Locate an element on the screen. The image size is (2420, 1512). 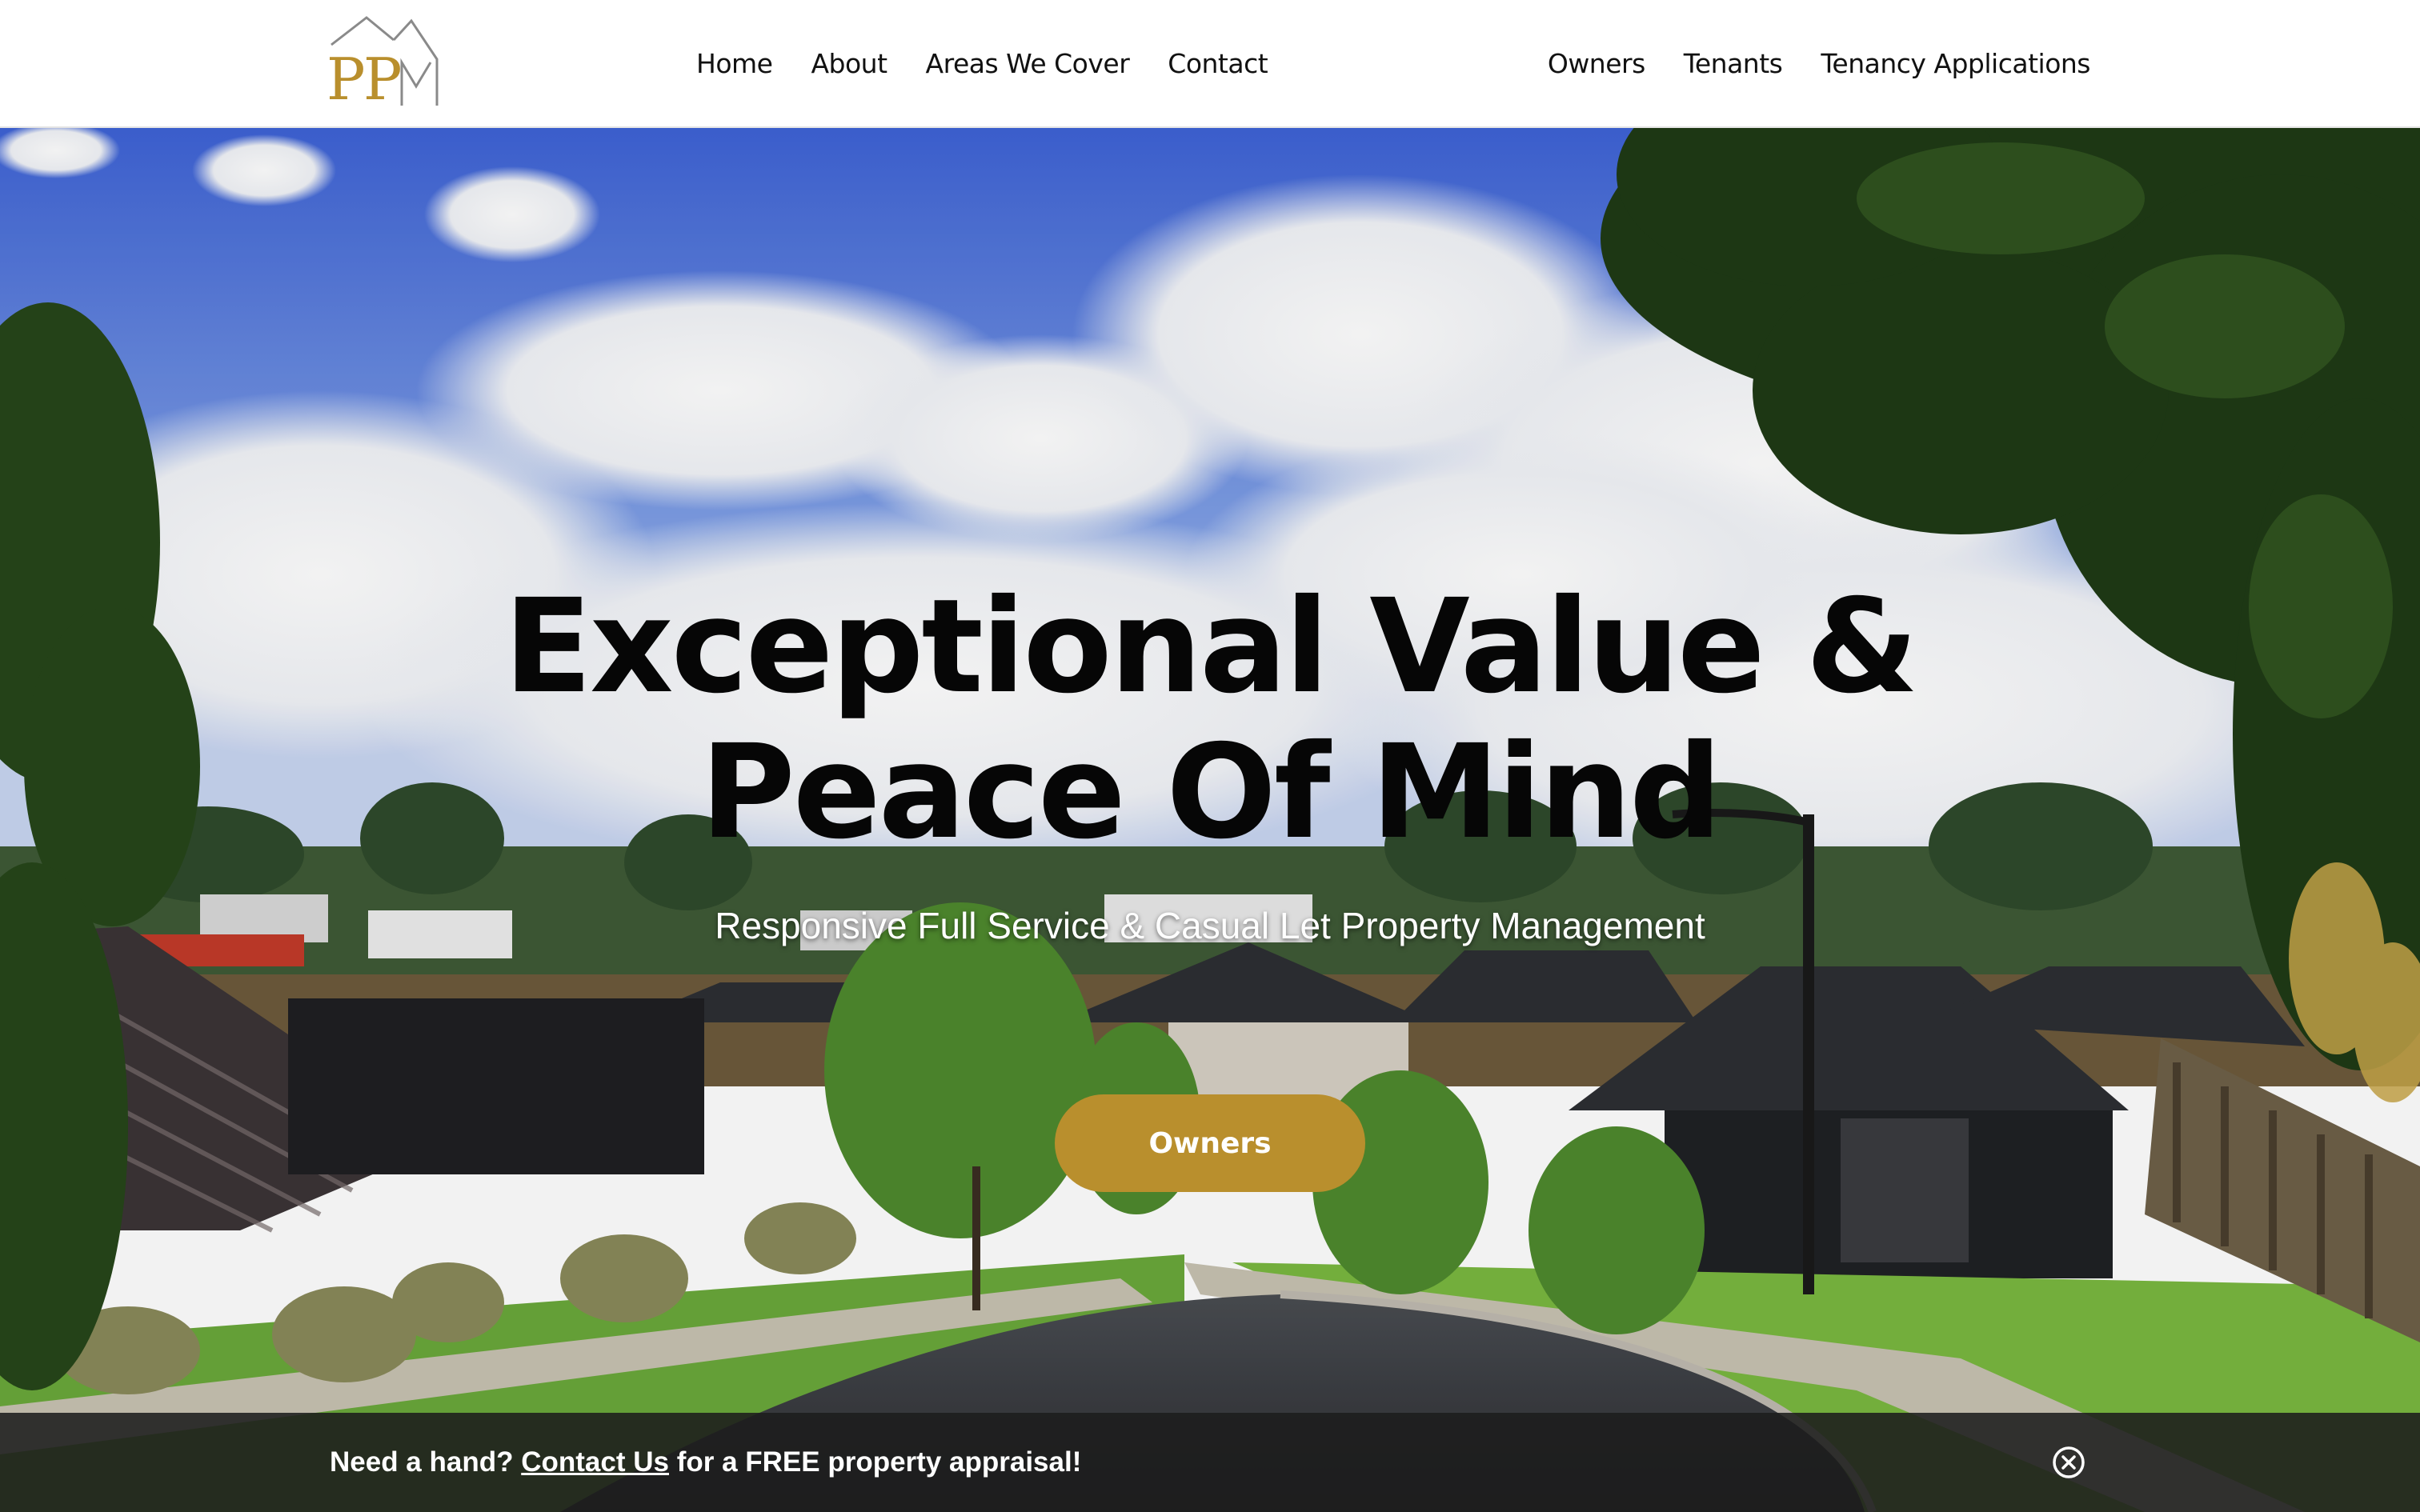
contact-us-link: Contact Us is located at coordinates (595, 1462).